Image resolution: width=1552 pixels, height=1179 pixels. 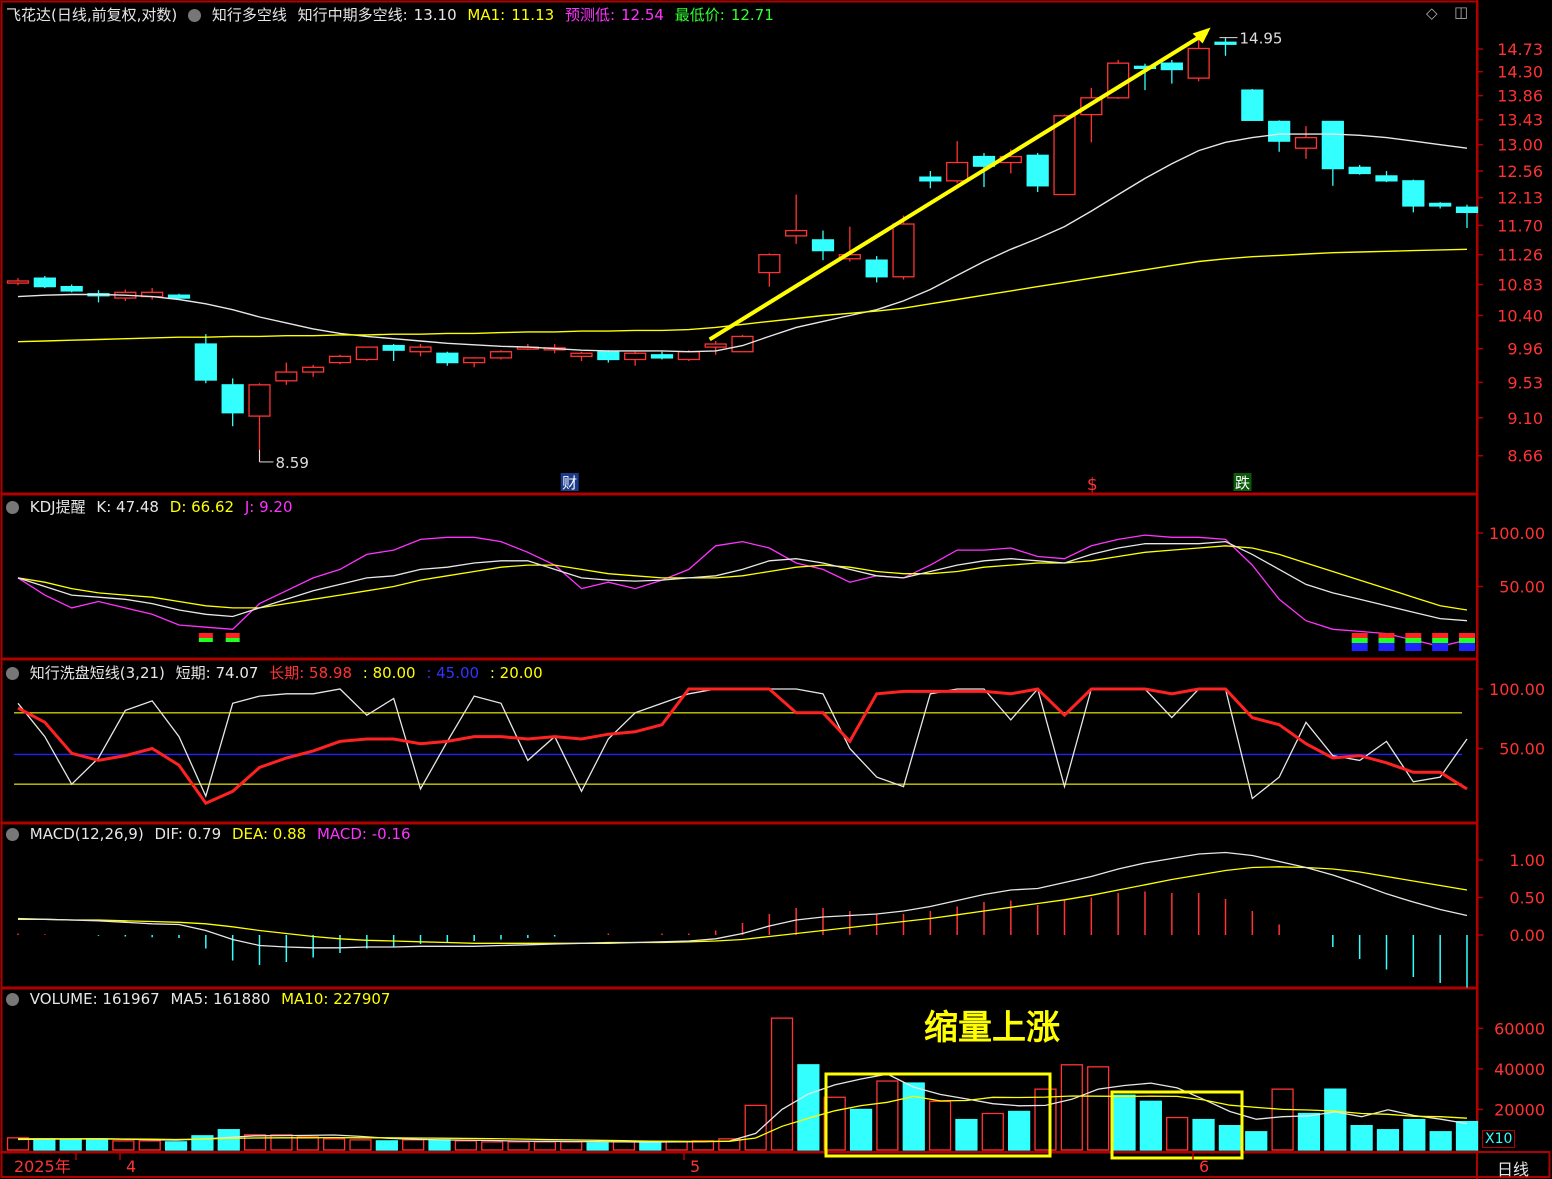 What do you see at coordinates (742, 295) in the screenshot?
I see `ma1-line` at bounding box center [742, 295].